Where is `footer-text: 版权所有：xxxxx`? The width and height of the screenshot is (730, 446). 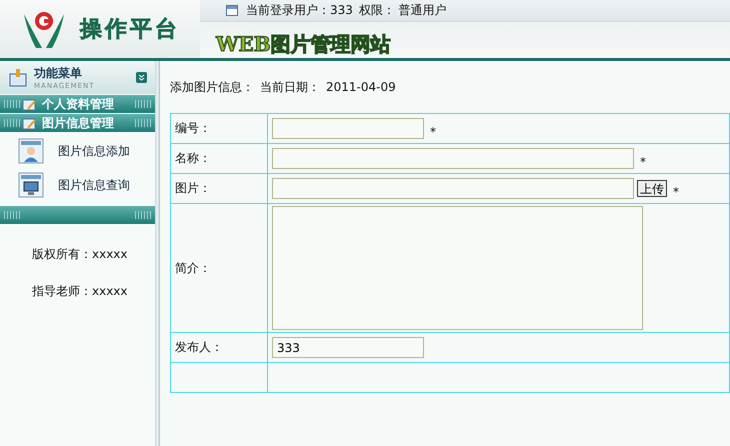
footer-text: 版权所有：xxxxx is located at coordinates (80, 254).